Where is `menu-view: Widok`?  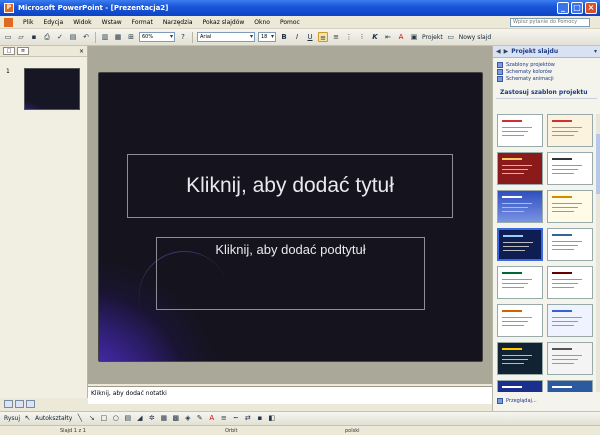
menu-view: Widok is located at coordinates (82, 22).